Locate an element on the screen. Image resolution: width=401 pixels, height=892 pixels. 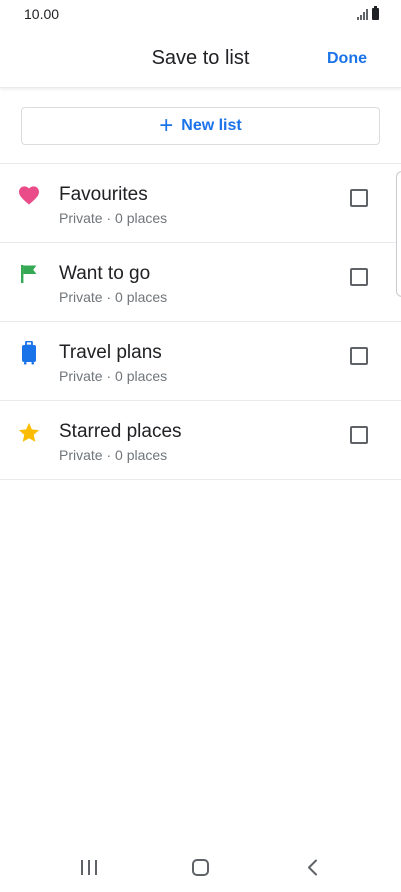
home-icon is located at coordinates (200, 867).